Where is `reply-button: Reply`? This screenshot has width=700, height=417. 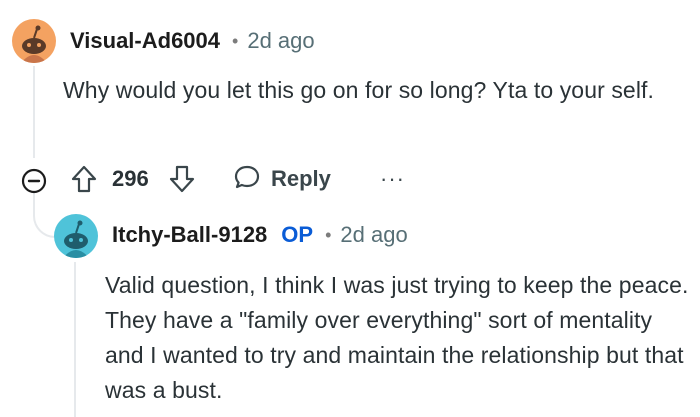
reply-button: Reply is located at coordinates (282, 179).